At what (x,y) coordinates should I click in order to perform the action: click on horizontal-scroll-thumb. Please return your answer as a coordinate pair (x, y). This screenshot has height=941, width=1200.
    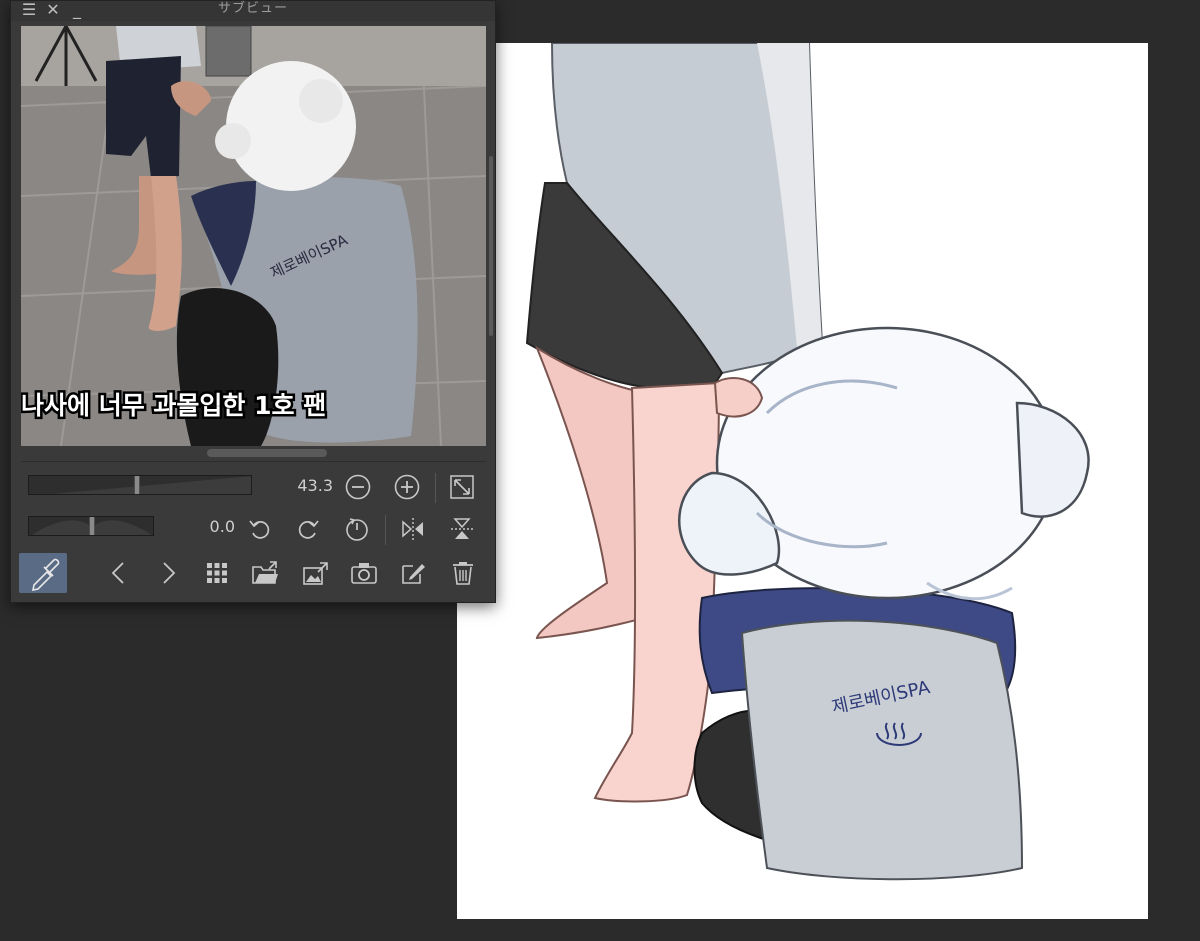
    Looking at the image, I should click on (267, 453).